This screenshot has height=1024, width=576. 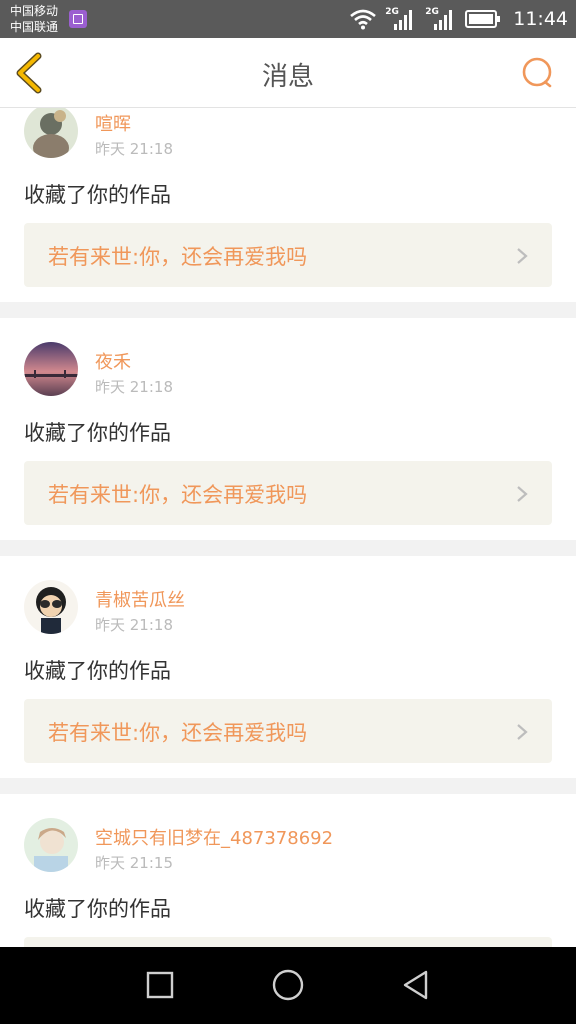 I want to click on back-arrow-icon, so click(x=29, y=73).